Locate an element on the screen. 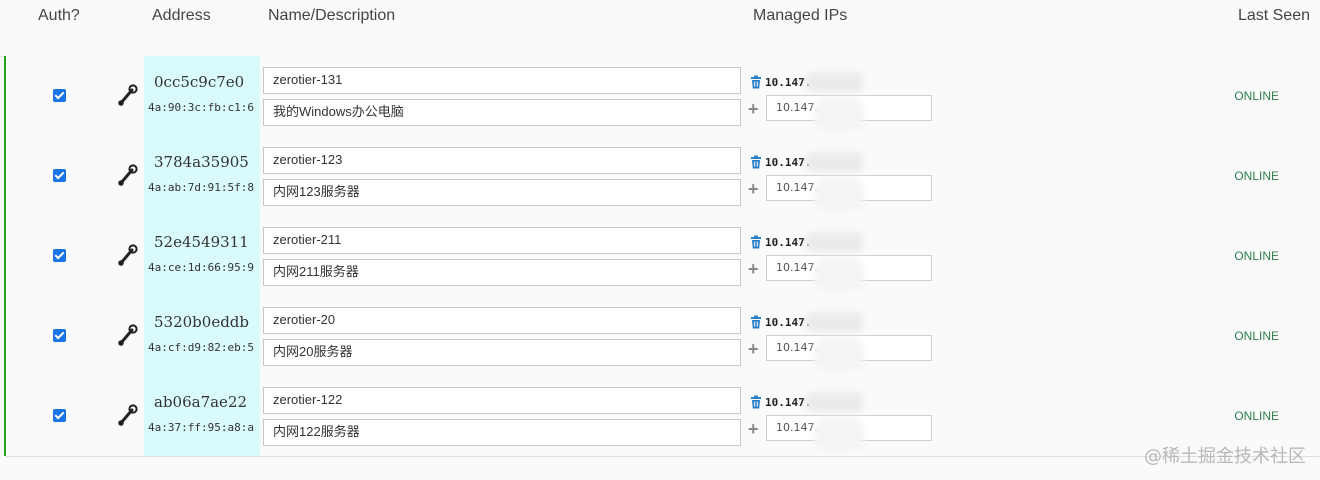 This screenshot has height=480, width=1320. node-id: 0cc5c9c7e0 is located at coordinates (199, 82).